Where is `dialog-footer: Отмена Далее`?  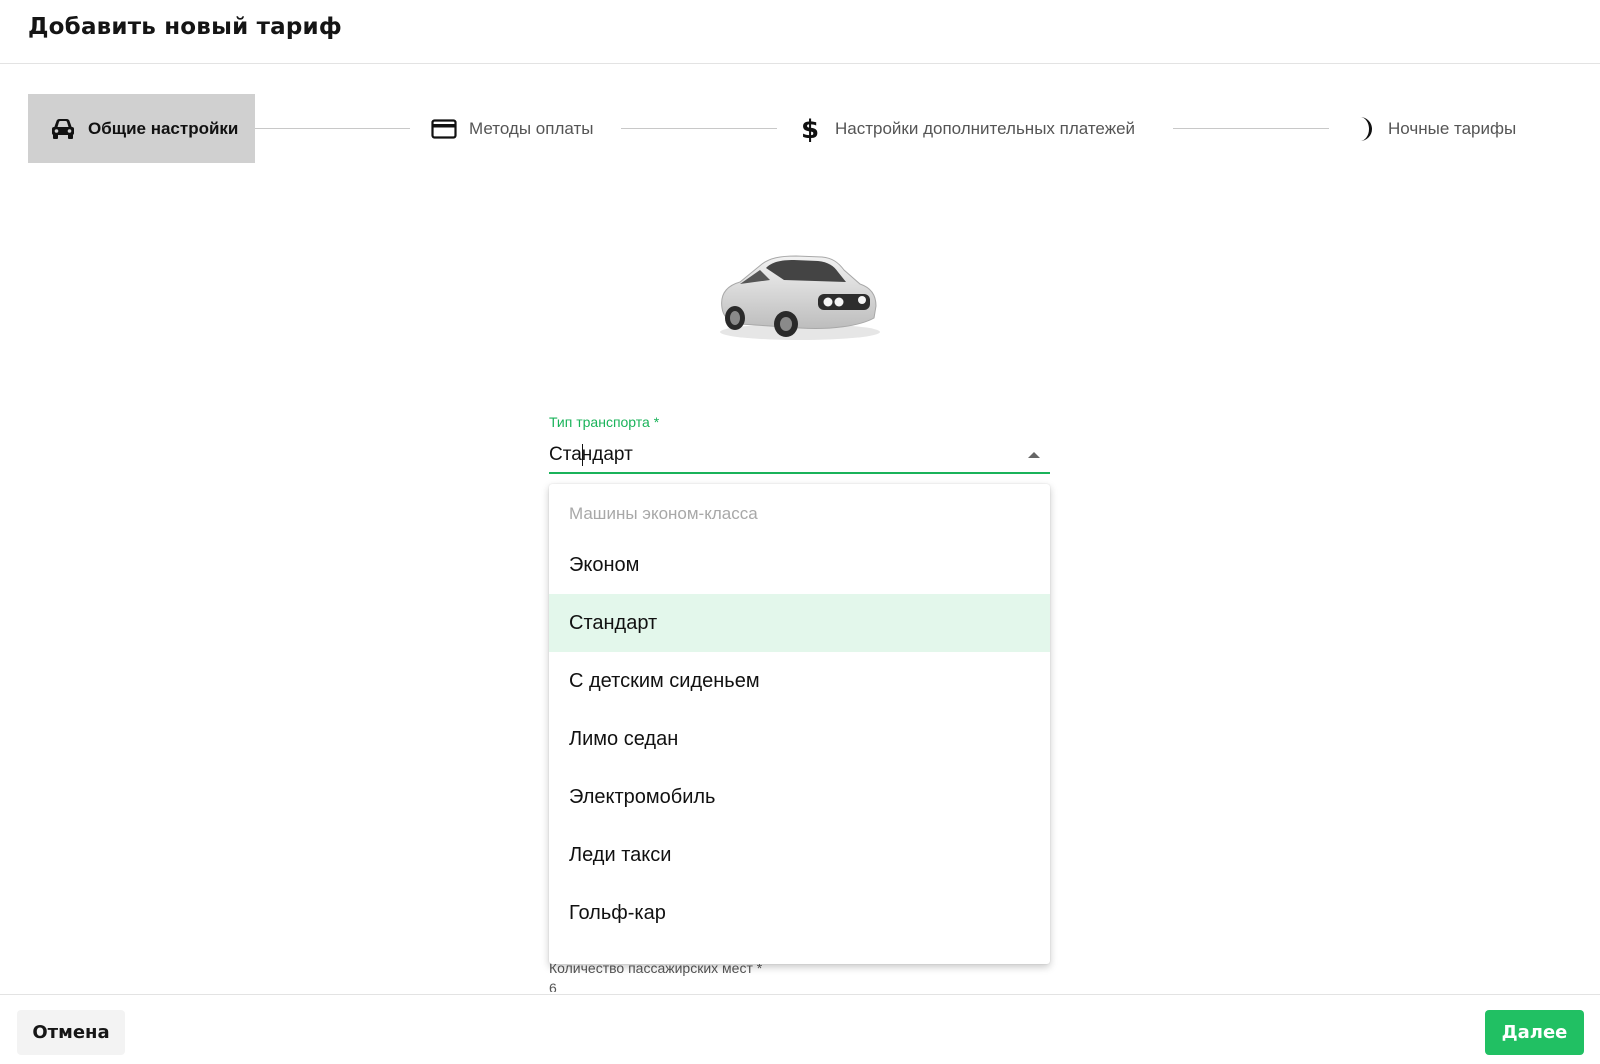
dialog-footer: Отмена Далее is located at coordinates (800, 1029).